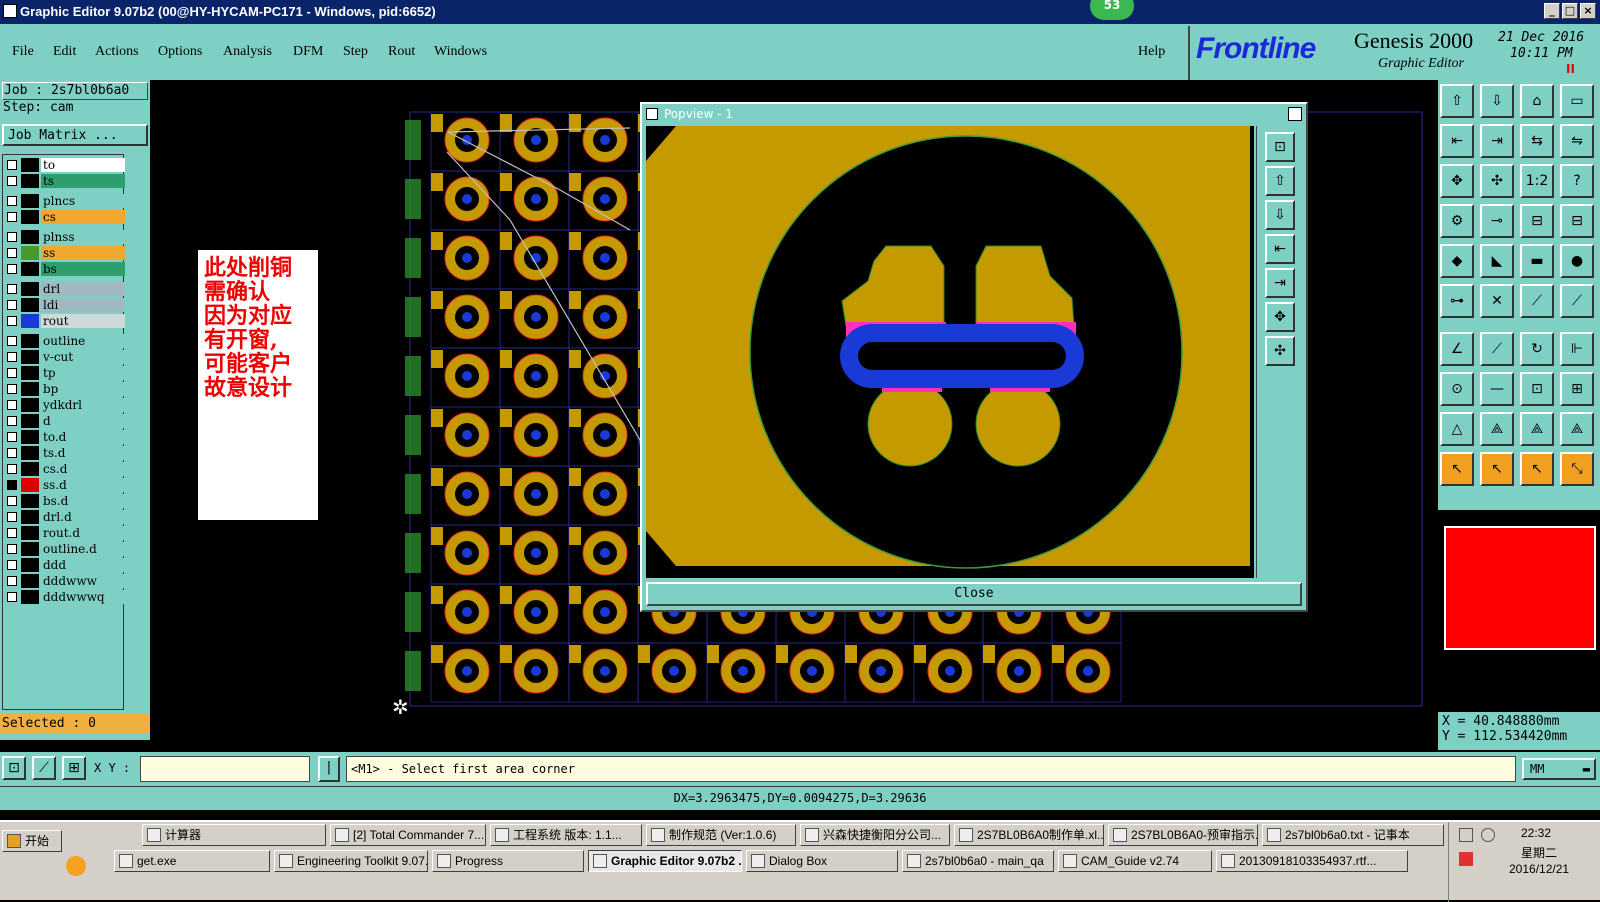 This screenshot has height=902, width=1600. Describe the element at coordinates (1588, 11) in the screenshot. I see `close-window-button: ×` at that location.